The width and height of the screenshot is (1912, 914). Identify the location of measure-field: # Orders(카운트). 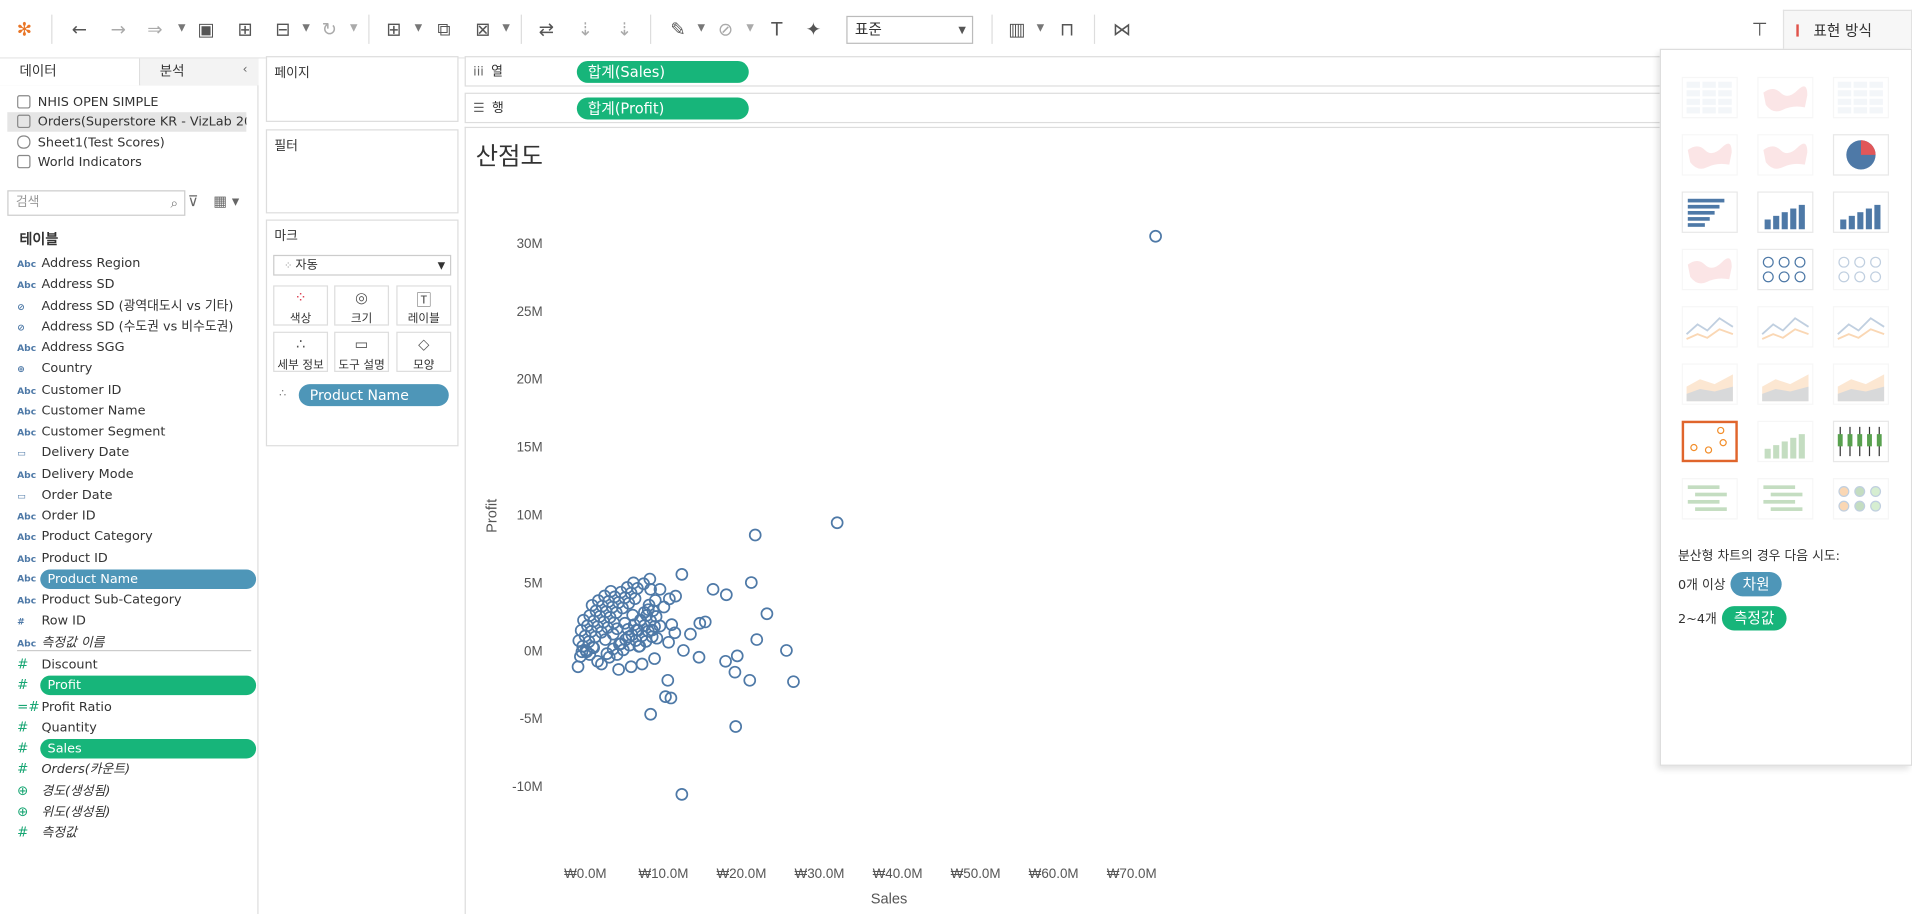
(136, 770).